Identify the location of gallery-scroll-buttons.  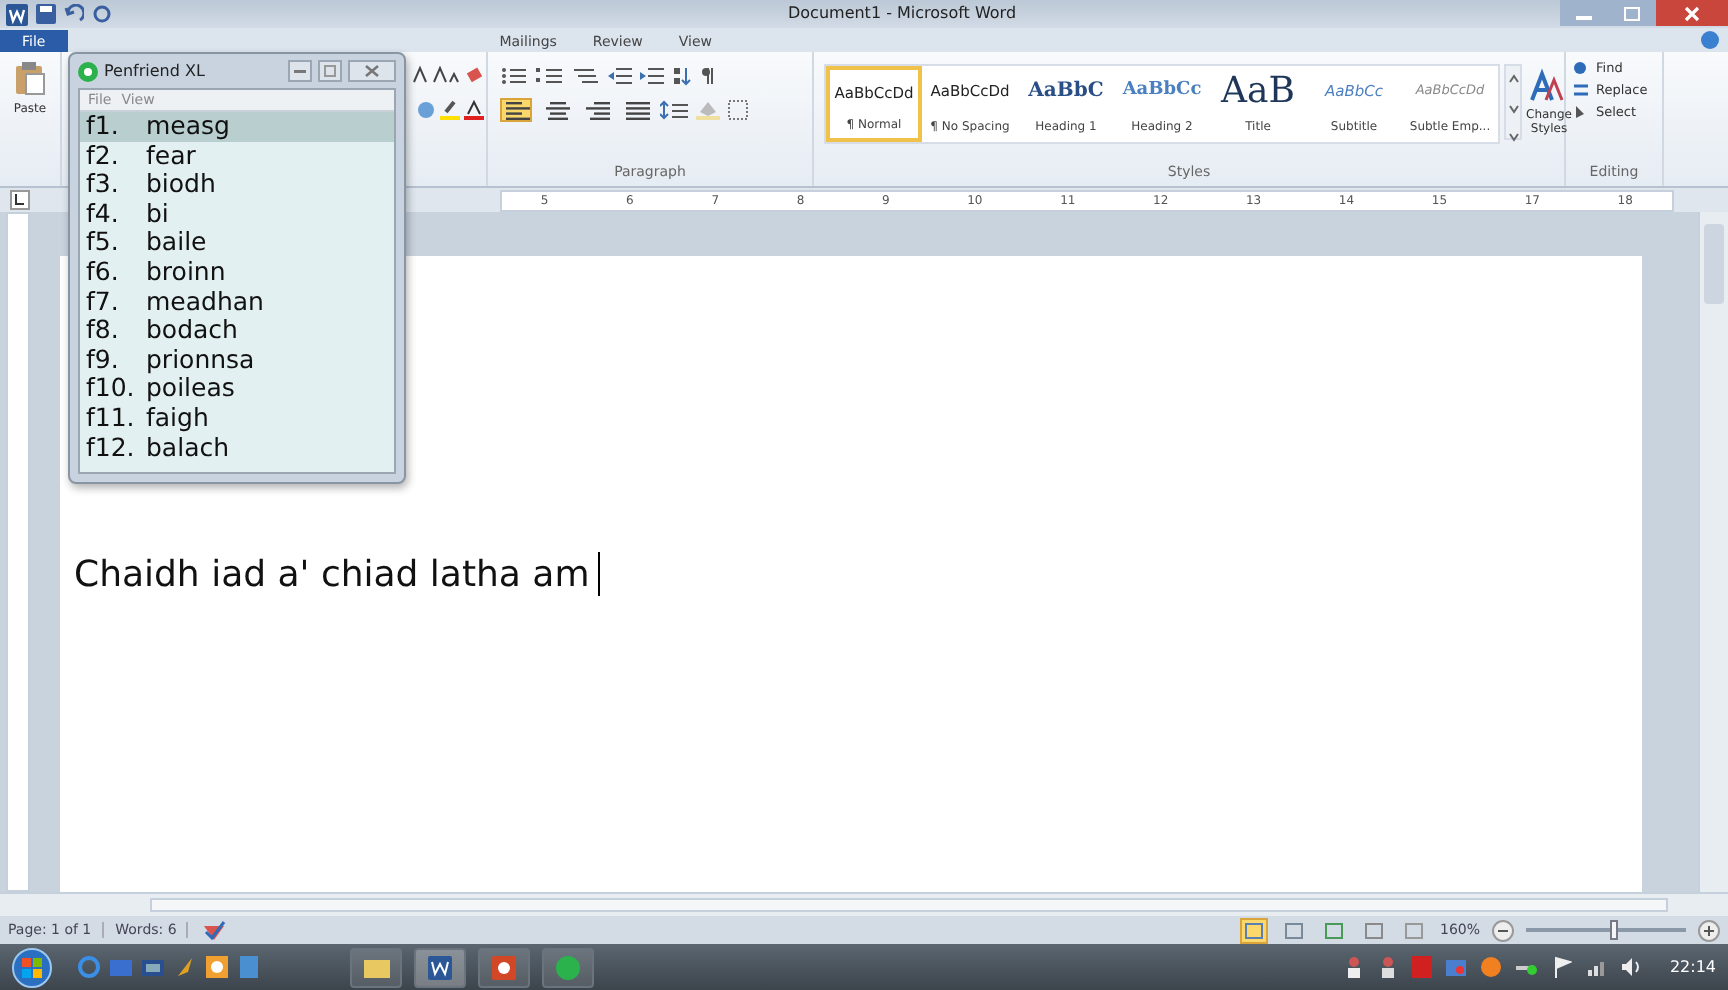
(1513, 102).